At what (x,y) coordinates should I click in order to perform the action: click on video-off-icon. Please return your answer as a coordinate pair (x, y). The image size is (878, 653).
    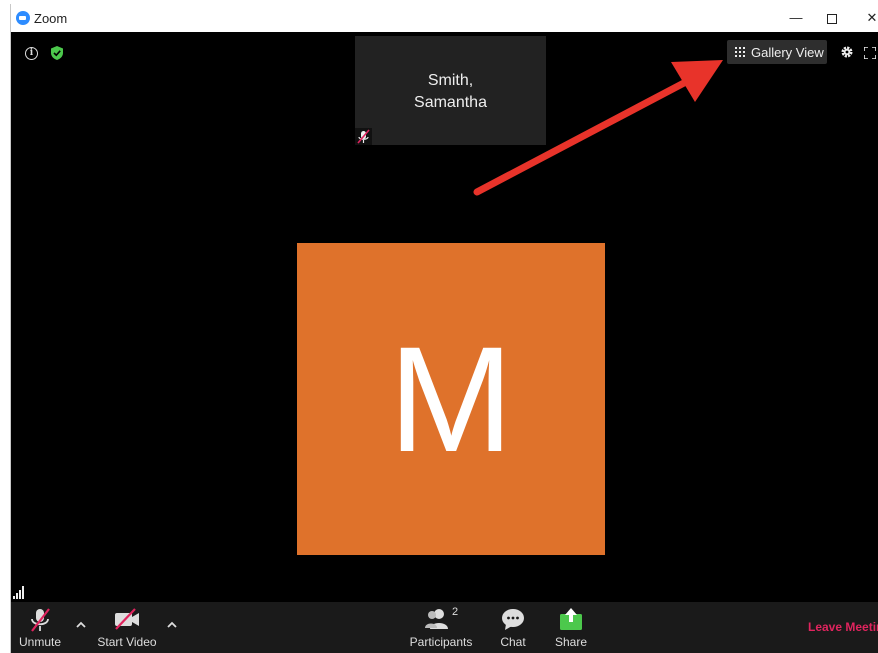
    Looking at the image, I should click on (127, 620).